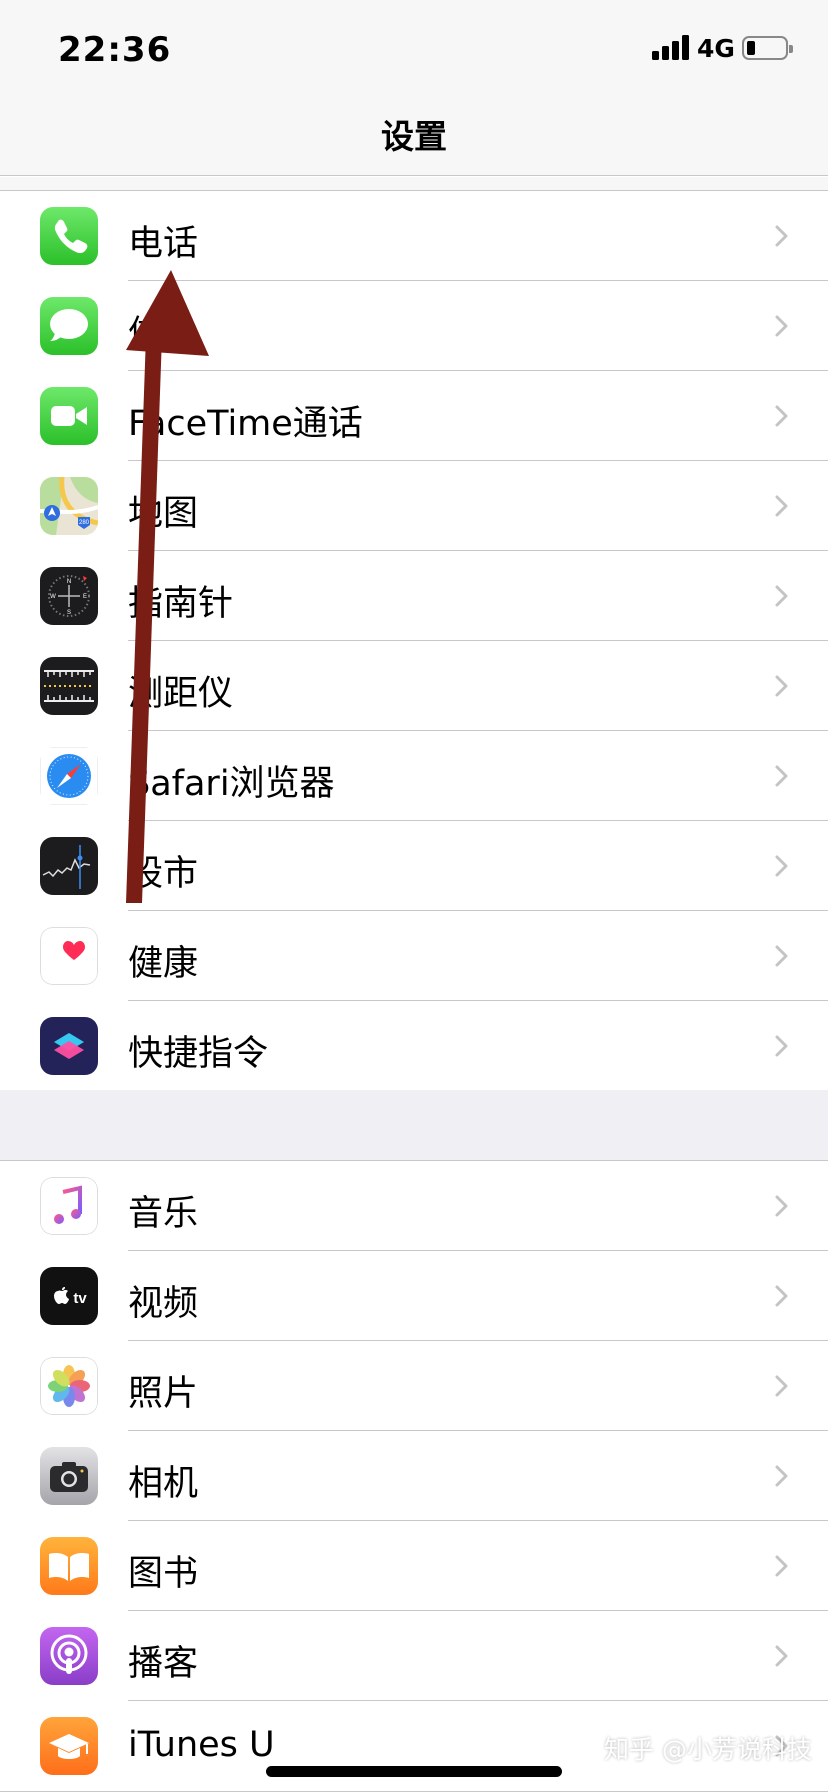 The width and height of the screenshot is (828, 1792). Describe the element at coordinates (69, 613) in the screenshot. I see `svg-text: S` at that location.